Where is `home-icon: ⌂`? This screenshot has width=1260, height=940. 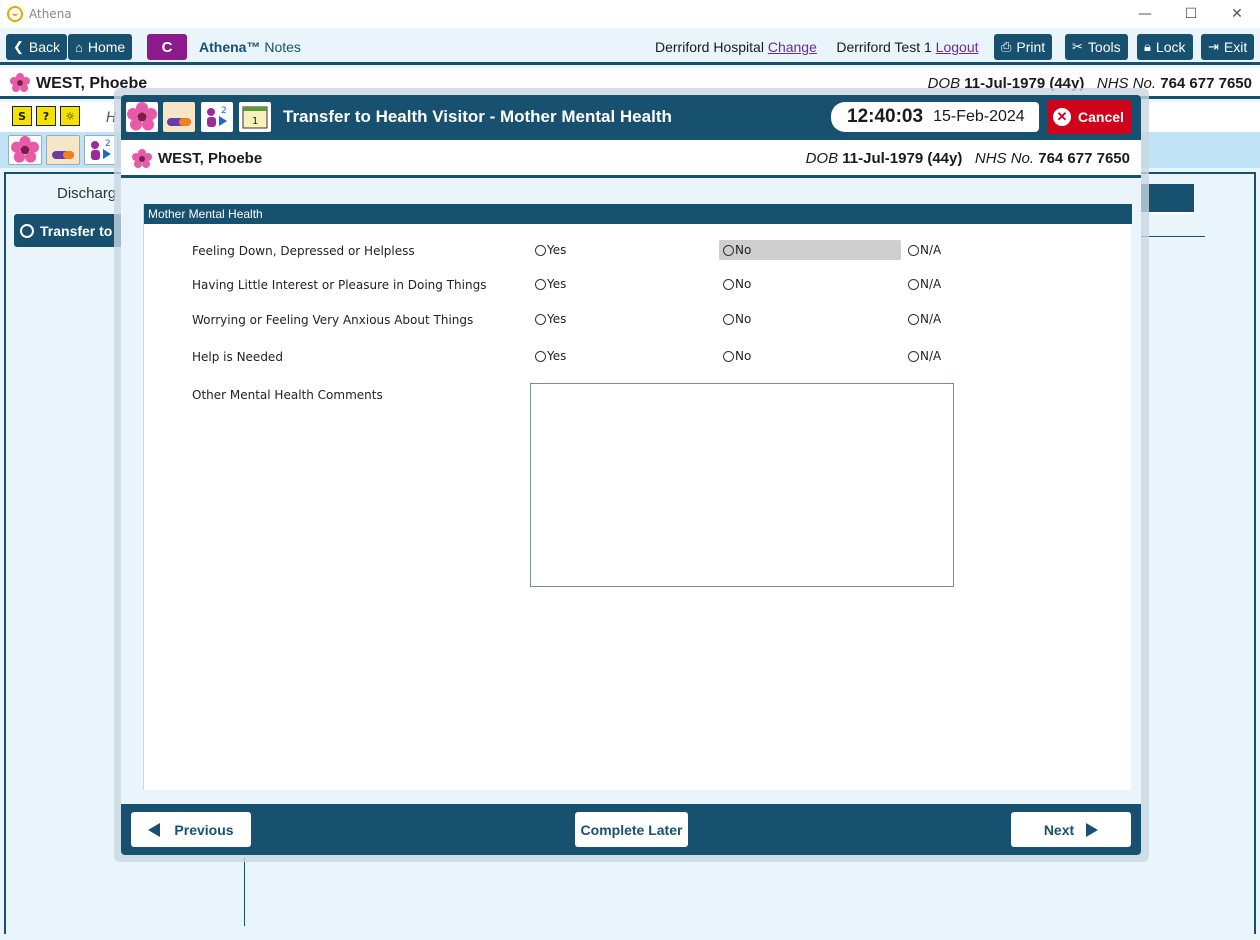
home-icon: ⌂ is located at coordinates (79, 47).